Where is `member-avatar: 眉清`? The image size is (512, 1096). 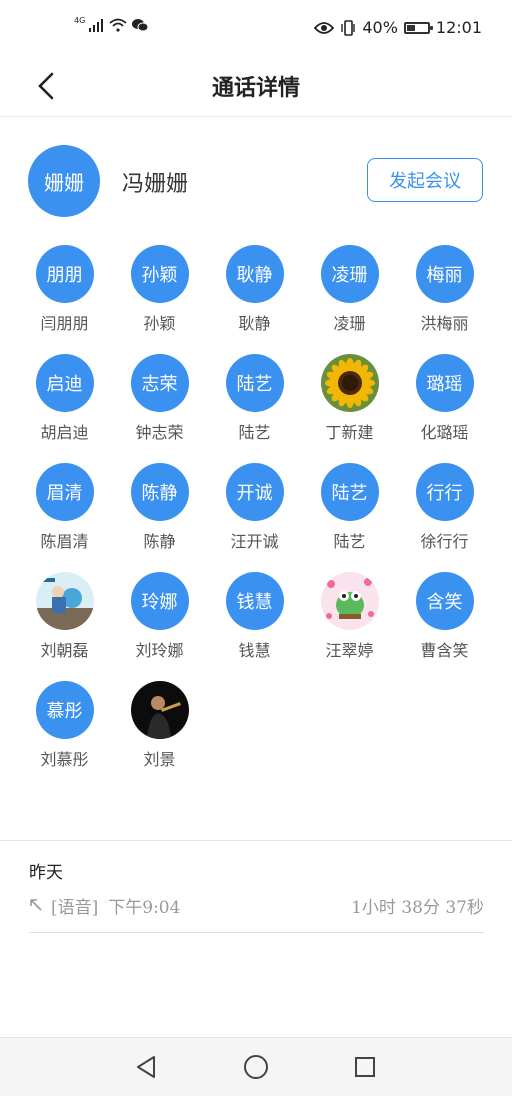 member-avatar: 眉清 is located at coordinates (64, 492).